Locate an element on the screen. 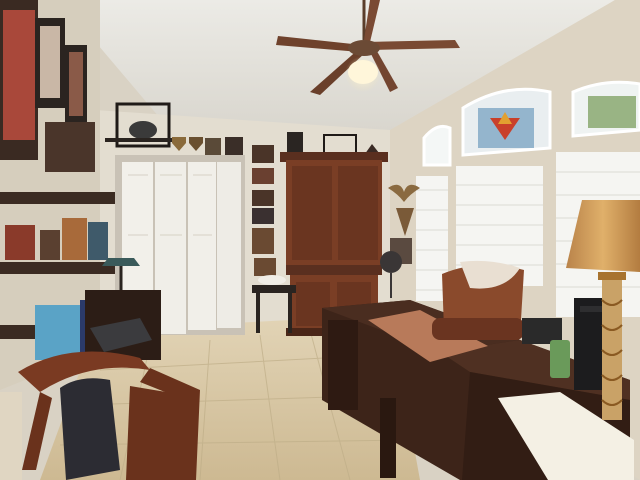 The width and height of the screenshot is (640, 480). leather-chair is located at coordinates (478, 300).